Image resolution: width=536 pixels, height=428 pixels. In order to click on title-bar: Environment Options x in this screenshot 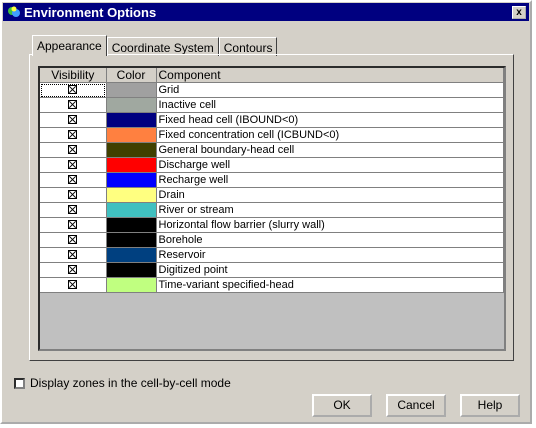, I will do `click(266, 12)`.